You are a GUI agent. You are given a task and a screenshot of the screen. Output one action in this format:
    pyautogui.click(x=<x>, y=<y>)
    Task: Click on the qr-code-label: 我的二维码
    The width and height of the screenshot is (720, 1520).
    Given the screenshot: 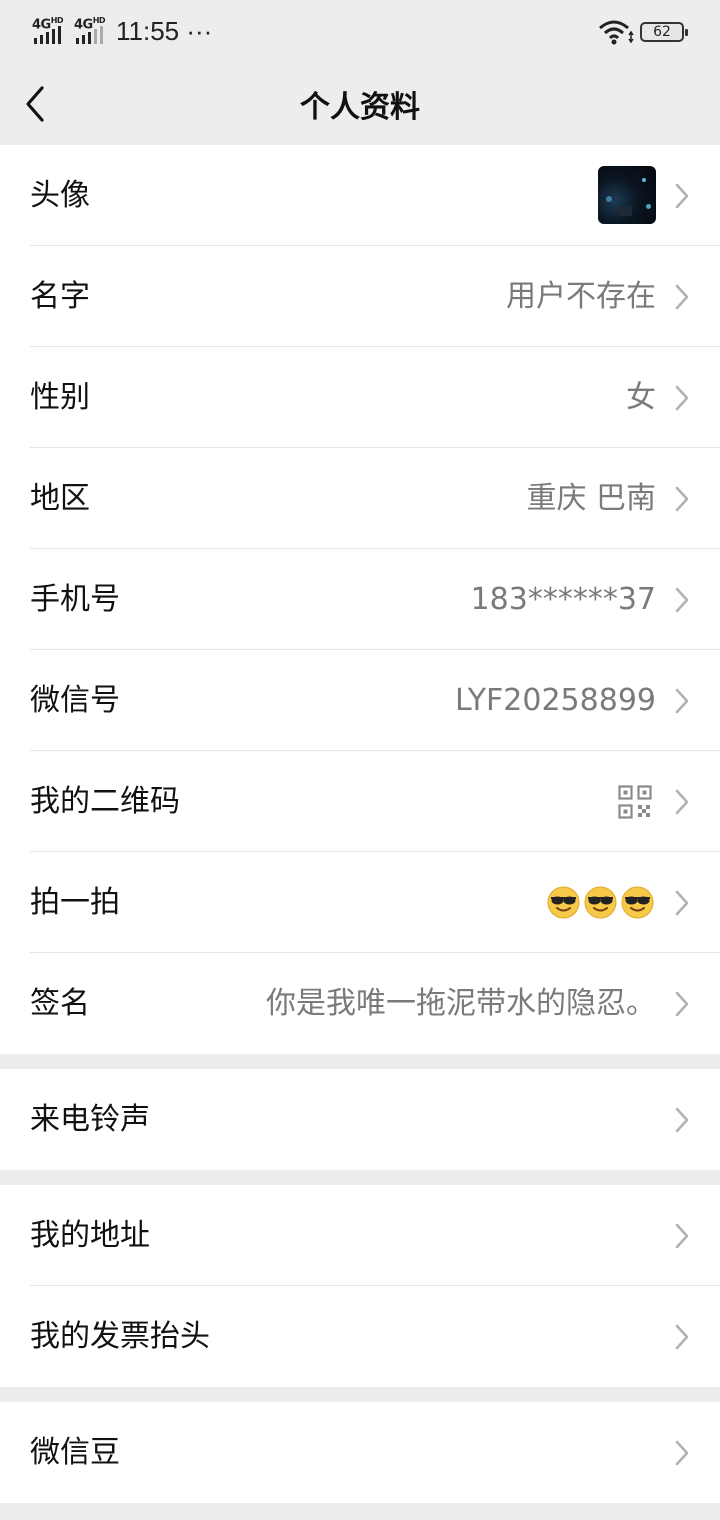 What is the action you would take?
    pyautogui.click(x=105, y=801)
    